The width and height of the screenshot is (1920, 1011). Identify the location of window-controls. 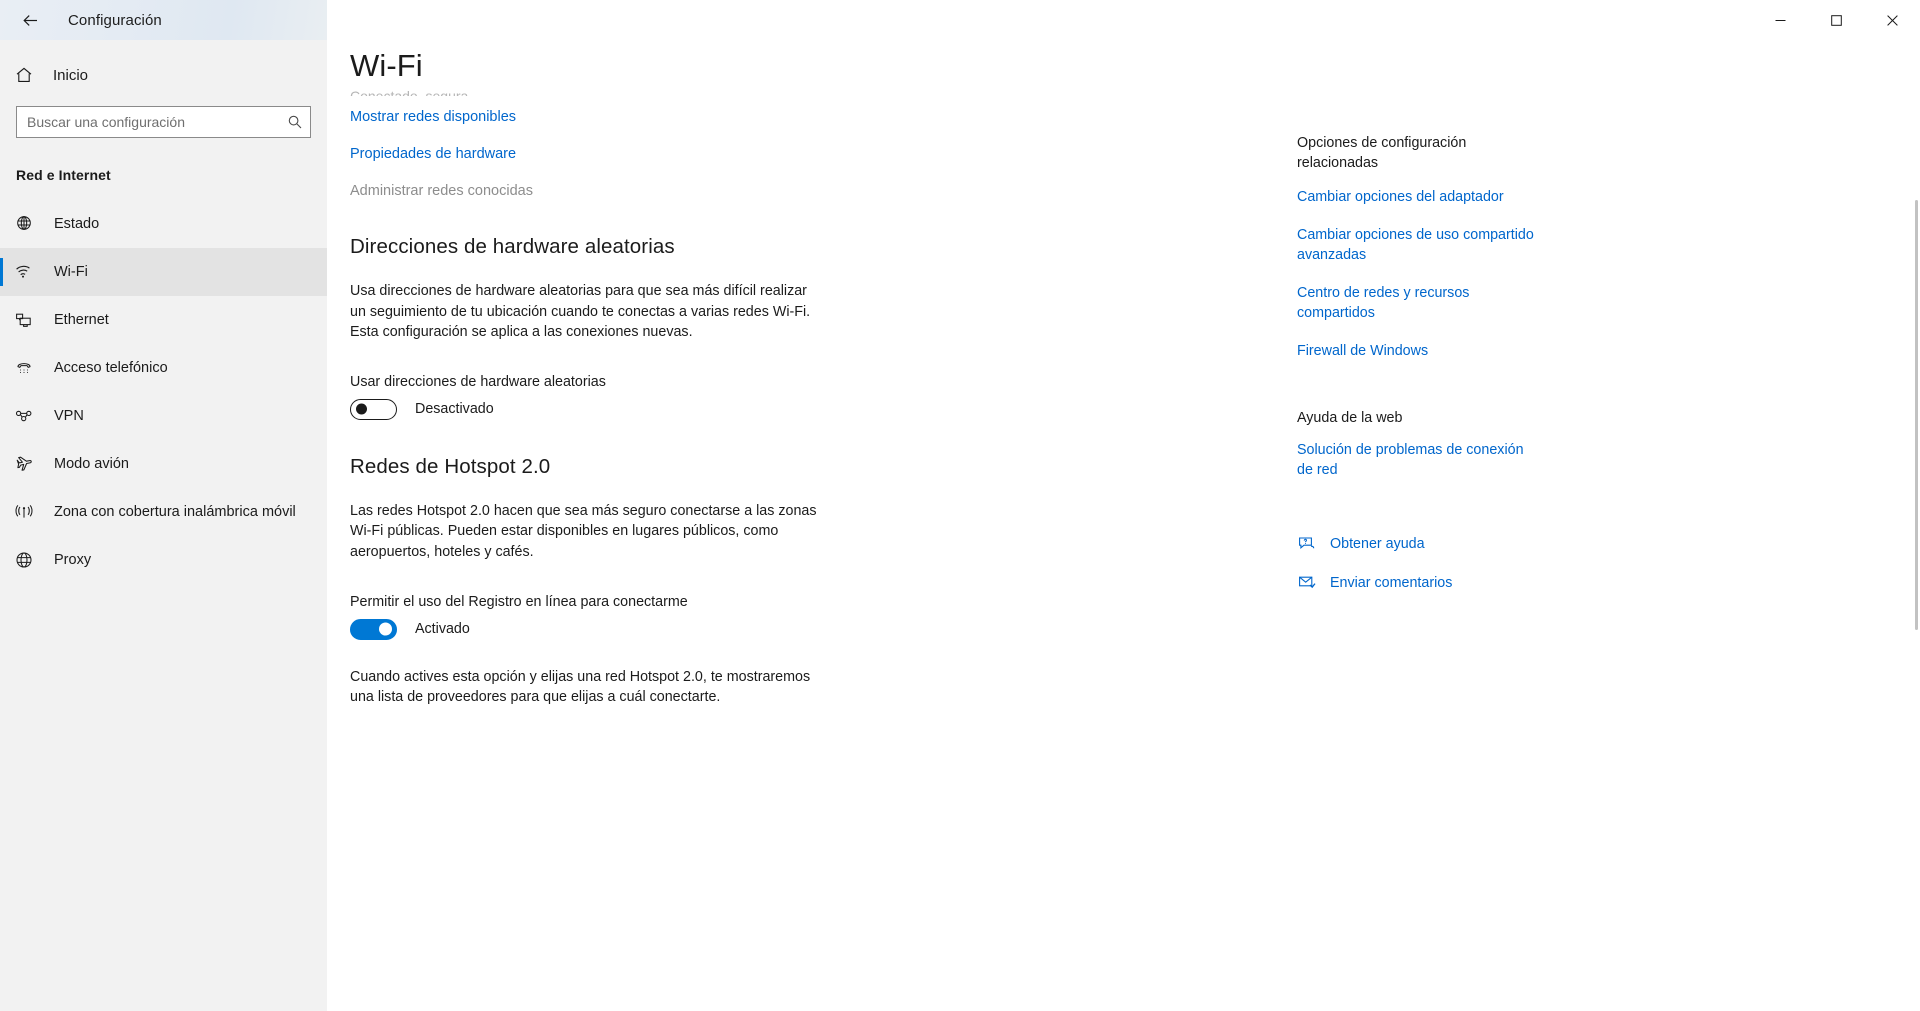
(1836, 20).